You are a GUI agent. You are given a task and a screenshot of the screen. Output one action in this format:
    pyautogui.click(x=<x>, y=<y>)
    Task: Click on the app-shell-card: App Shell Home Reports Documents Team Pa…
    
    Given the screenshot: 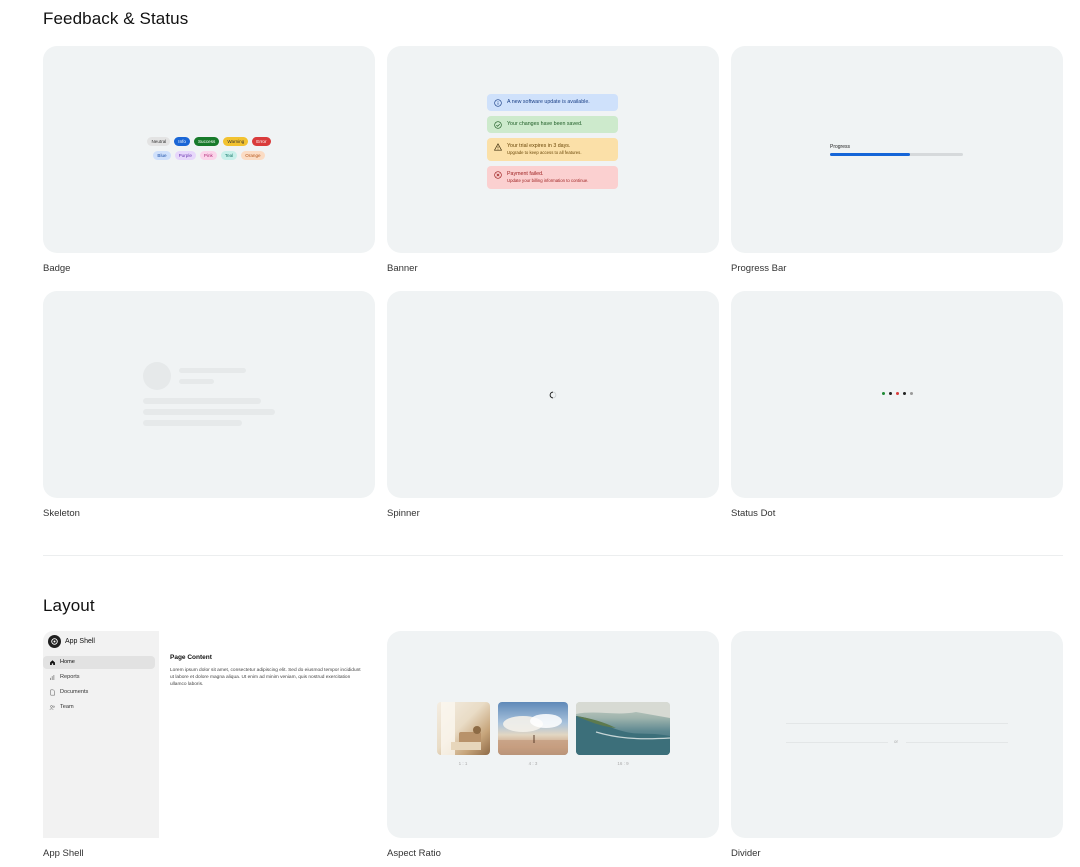 What is the action you would take?
    pyautogui.click(x=209, y=734)
    